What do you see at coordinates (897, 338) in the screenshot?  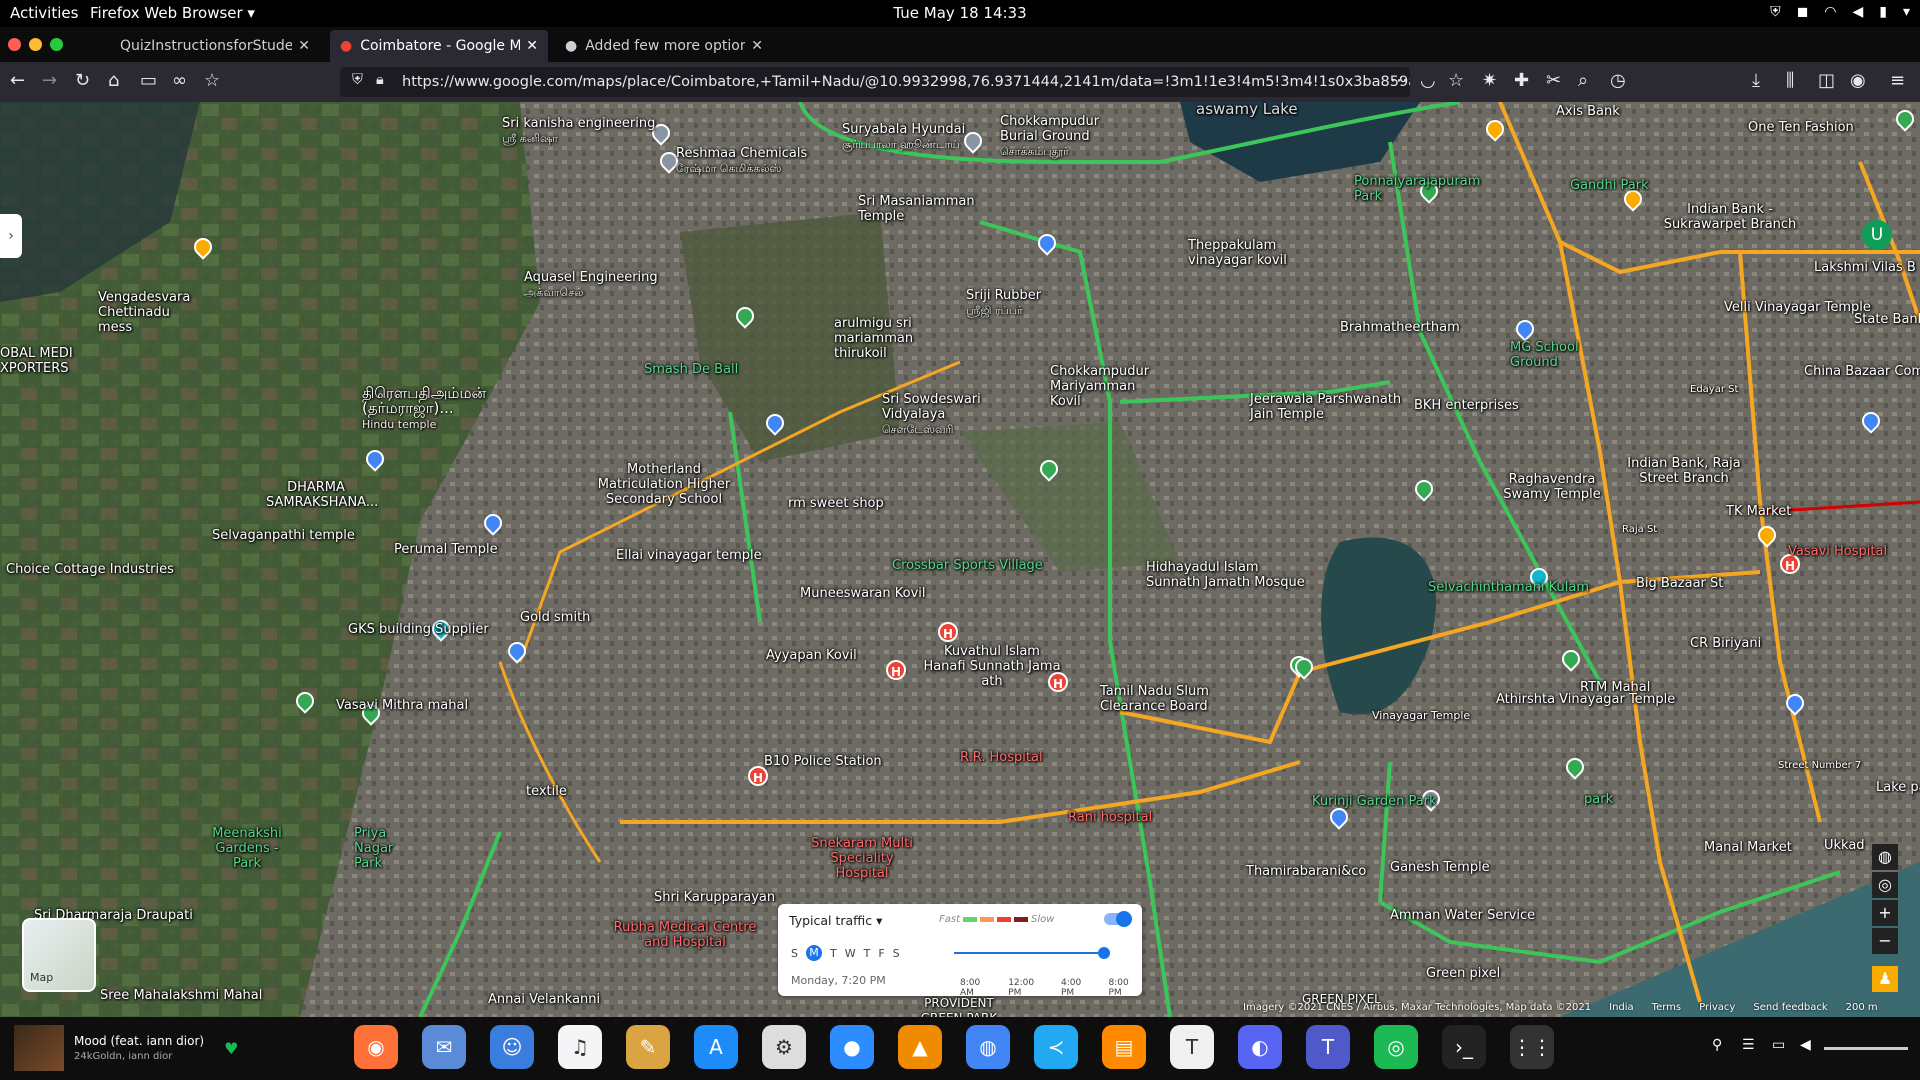 I see `map-label: arulmigu sri mariamman thirukoil` at bounding box center [897, 338].